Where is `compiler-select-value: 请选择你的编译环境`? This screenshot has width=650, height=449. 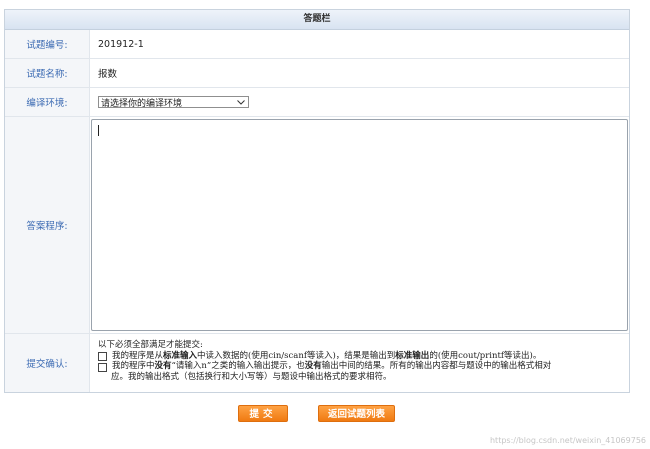 compiler-select-value: 请选择你的编译环境 is located at coordinates (142, 103).